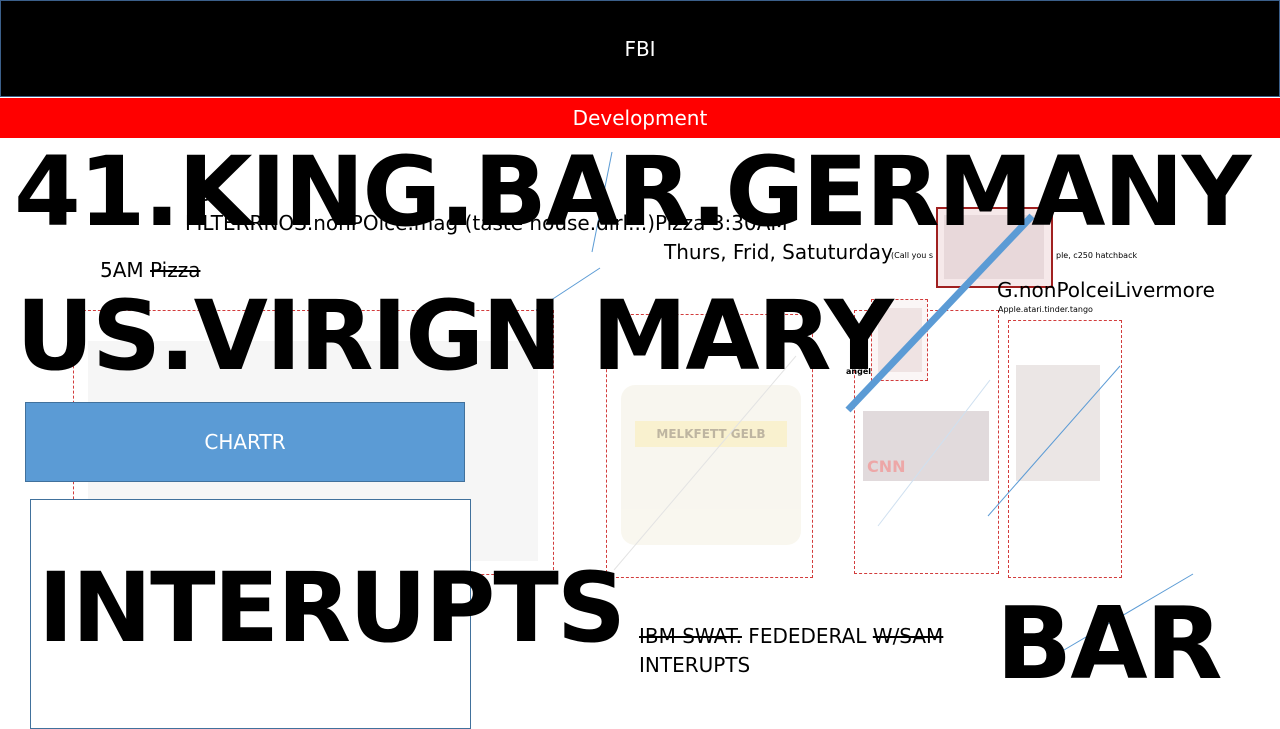 The image size is (1280, 729). I want to click on note-5am-pizza: Pizza, so click(175, 270).